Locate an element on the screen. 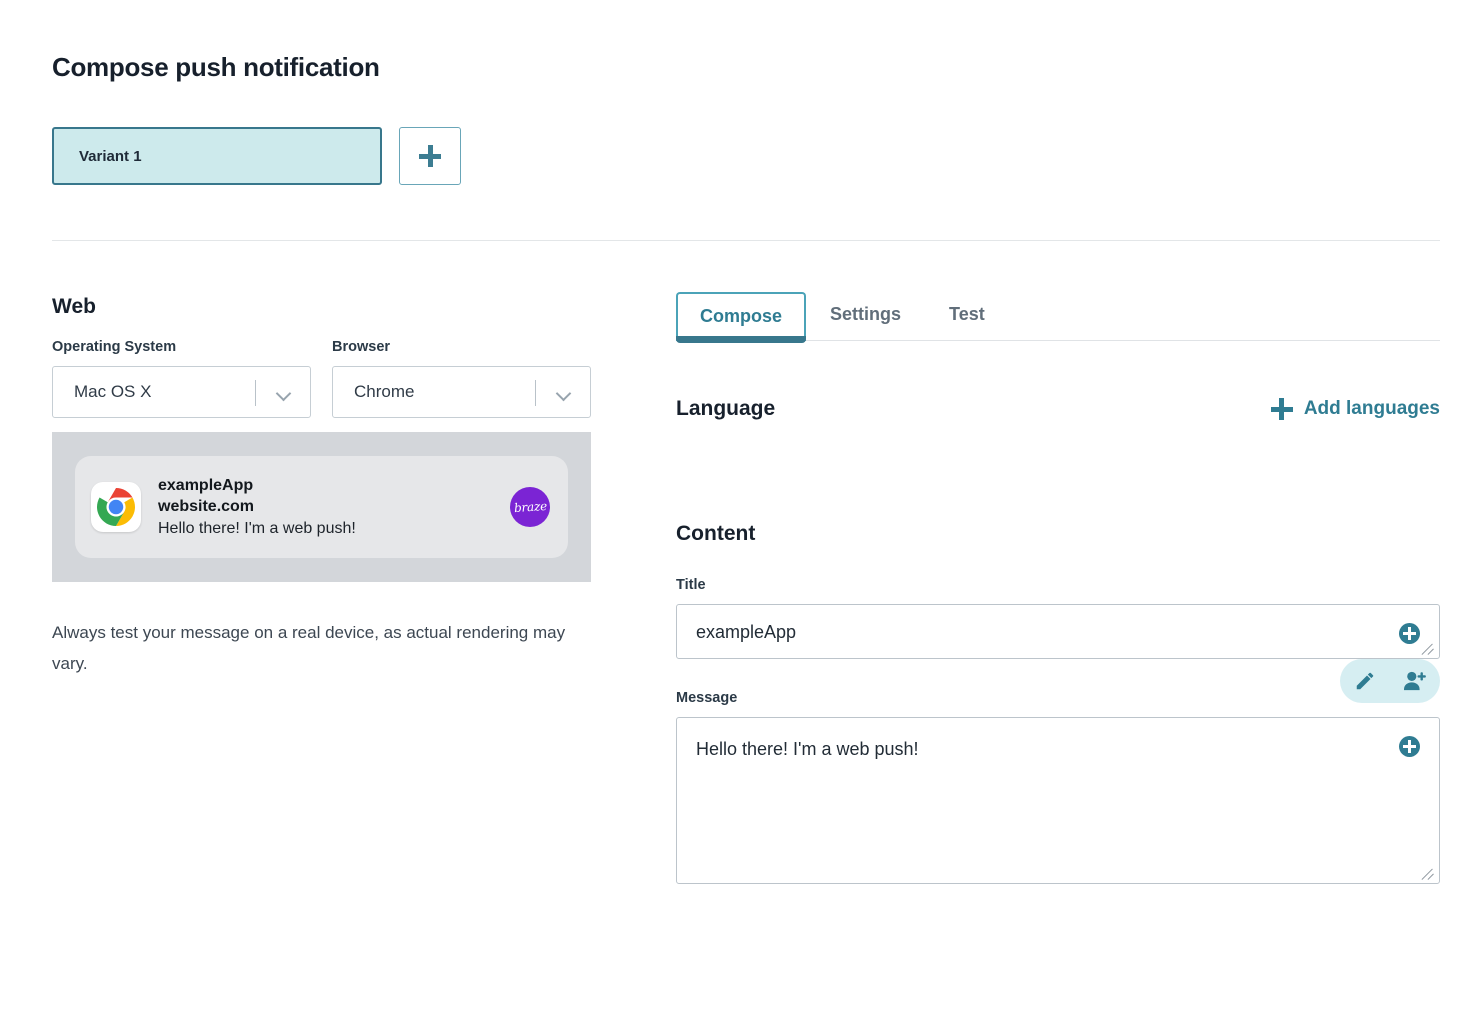 Image resolution: width=1484 pixels, height=1030 pixels. variant-tab-bar: Variant 1 is located at coordinates (256, 156).